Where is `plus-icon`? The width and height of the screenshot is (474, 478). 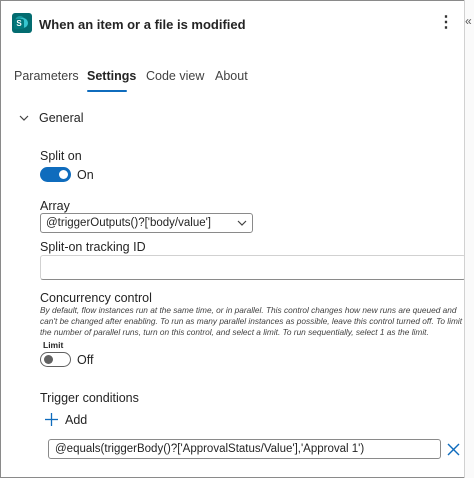 plus-icon is located at coordinates (51, 419).